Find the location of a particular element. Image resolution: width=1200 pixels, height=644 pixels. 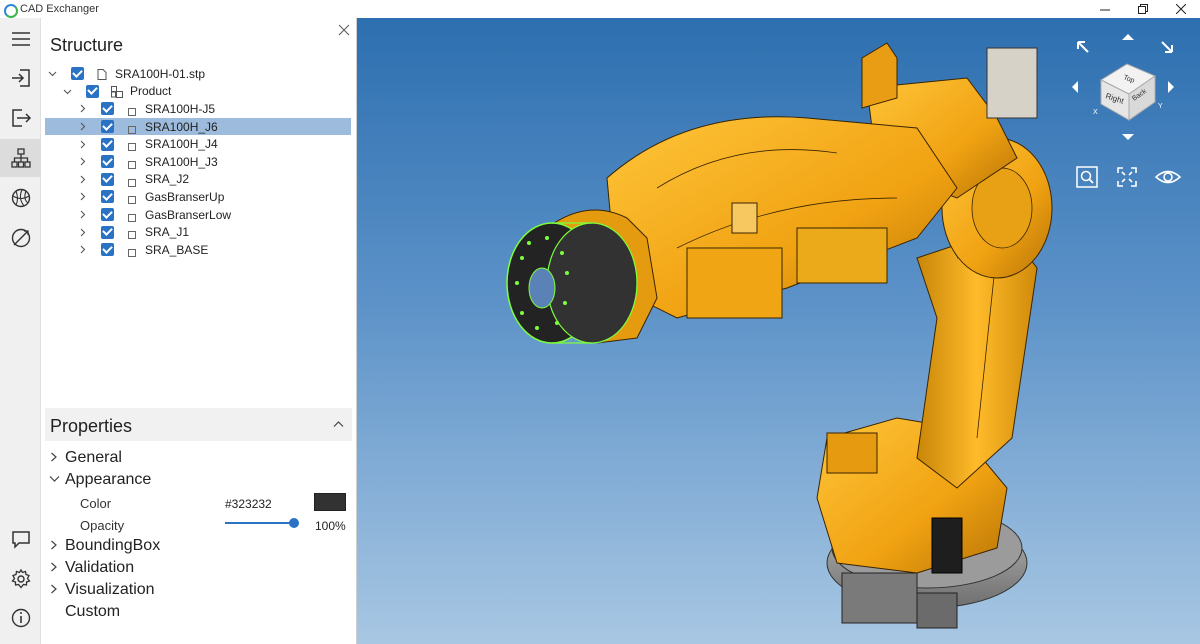

properties-header: Properties is located at coordinates (198, 424).